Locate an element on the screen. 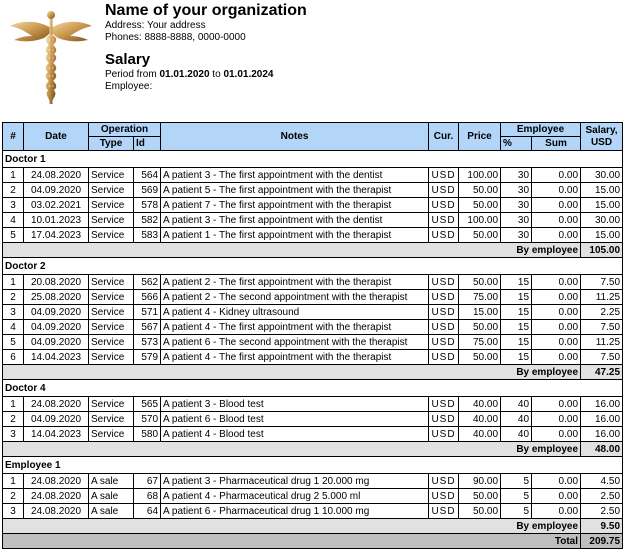  organization-phones: Phones: 8888-8888, 0000-0000 is located at coordinates (175, 37).